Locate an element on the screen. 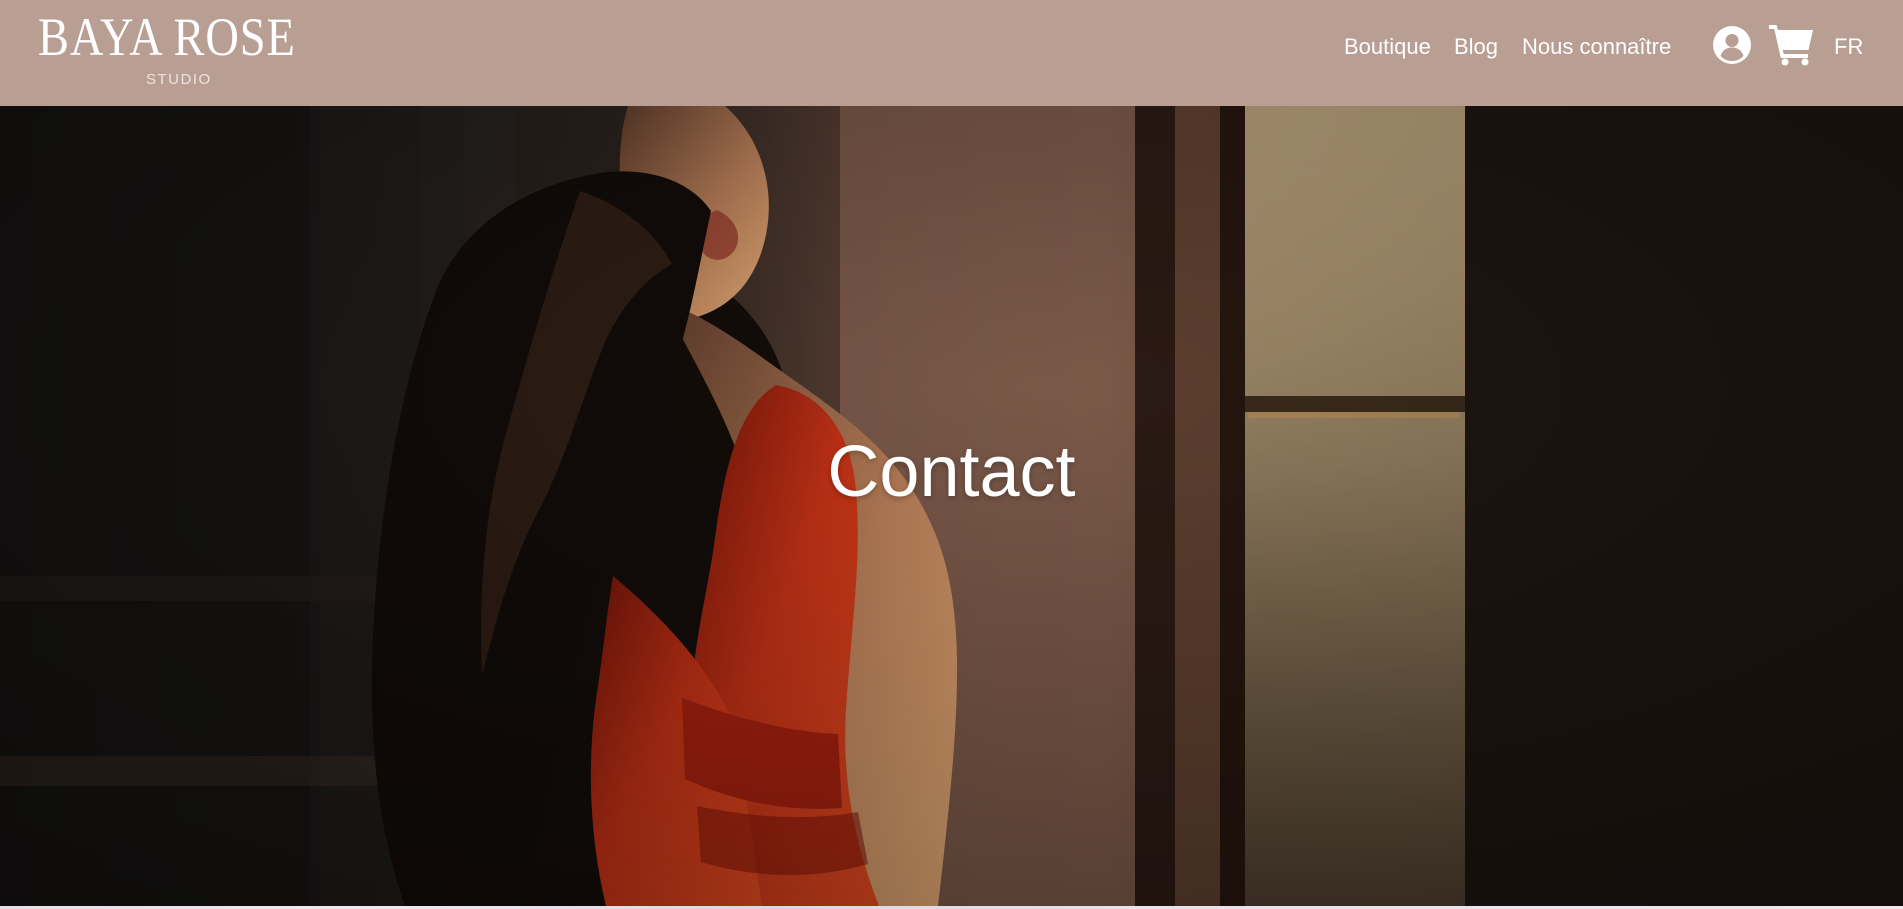 The image size is (1903, 909). nav-item-boutique: Boutique is located at coordinates (1387, 47).